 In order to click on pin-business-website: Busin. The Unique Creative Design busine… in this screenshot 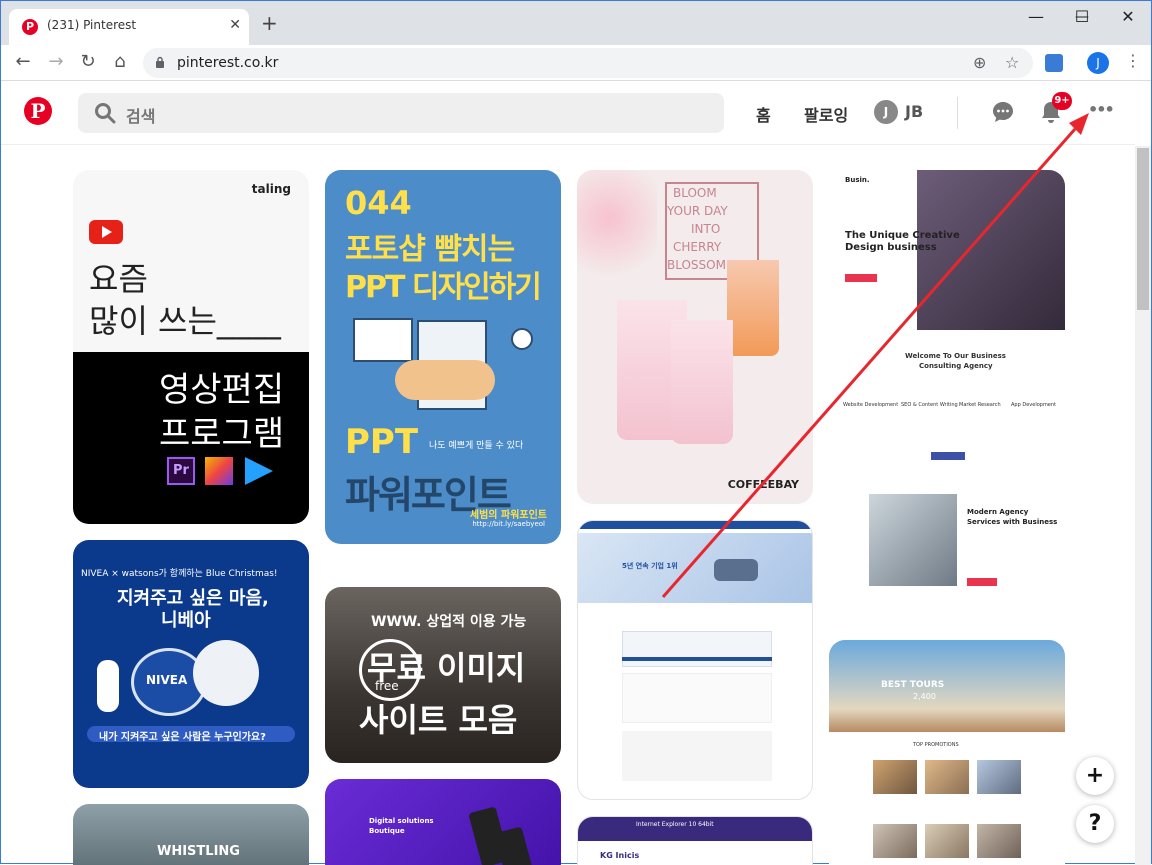, I will do `click(947, 397)`.